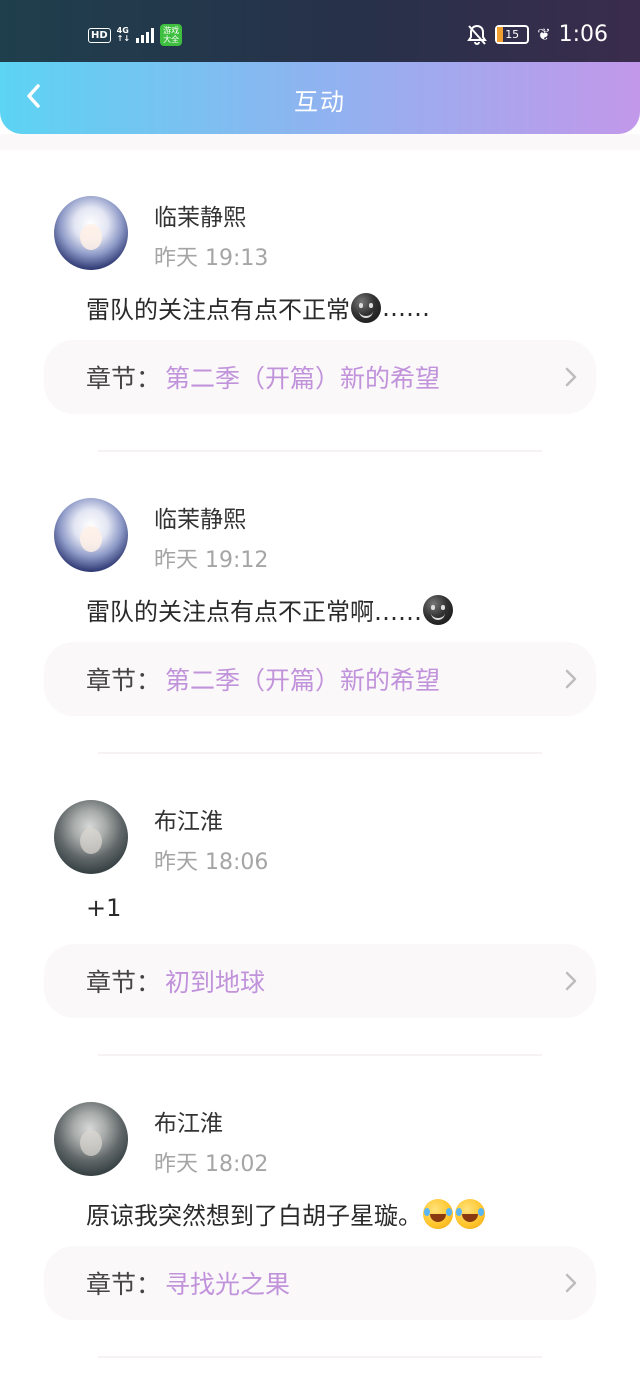  What do you see at coordinates (145, 35) in the screenshot?
I see `signal-icon` at bounding box center [145, 35].